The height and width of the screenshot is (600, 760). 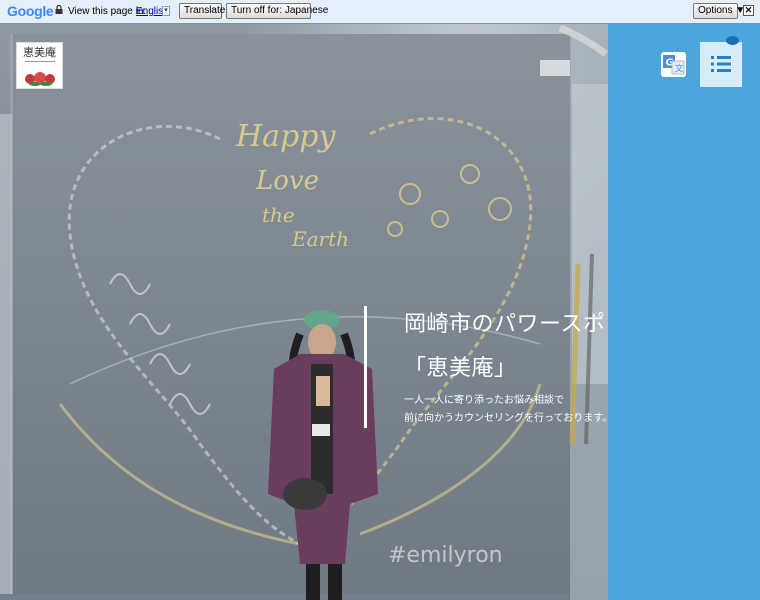 I want to click on notification-dot, so click(x=732, y=40).